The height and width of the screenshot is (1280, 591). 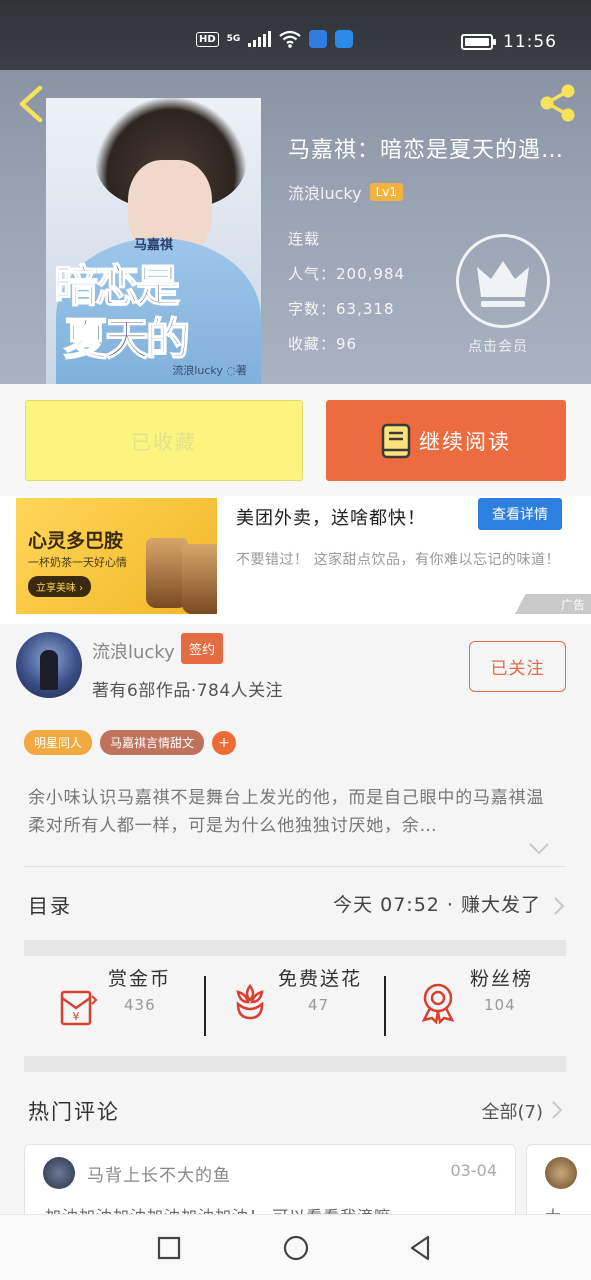 What do you see at coordinates (476, 1006) in the screenshot?
I see `fan-ranking-stat: 粉丝榜 104` at bounding box center [476, 1006].